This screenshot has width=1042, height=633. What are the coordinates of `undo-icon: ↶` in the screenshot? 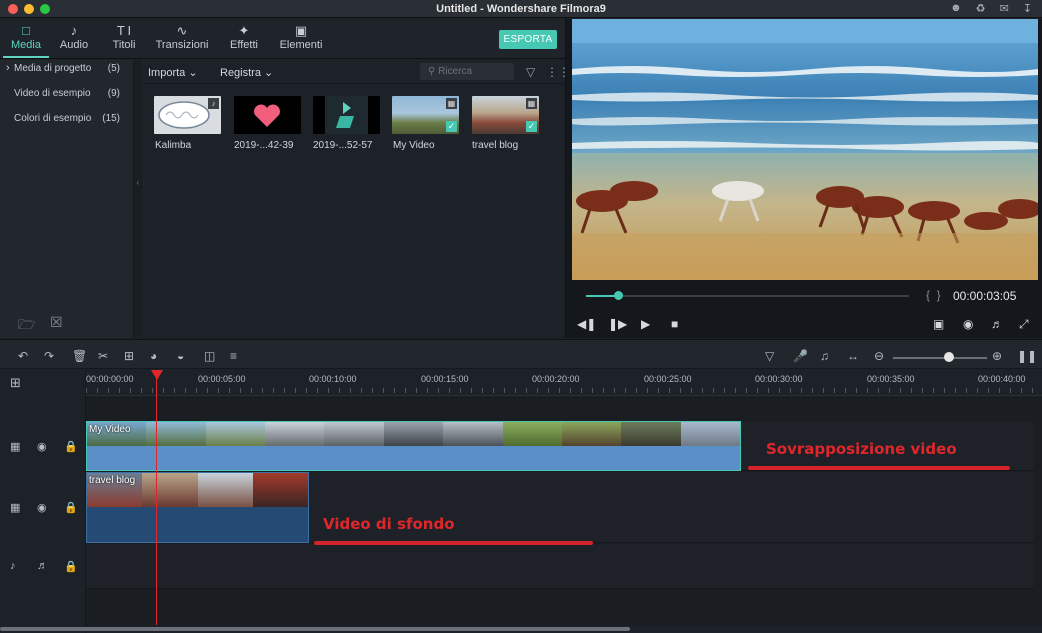 It's located at (23, 356).